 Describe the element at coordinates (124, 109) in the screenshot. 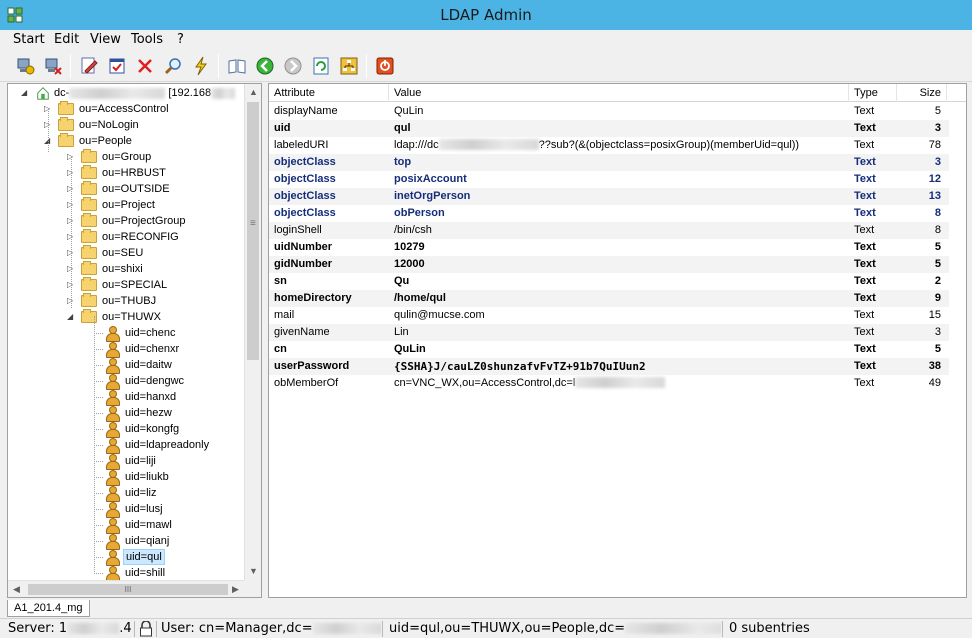

I see `tree-node-label: ou=AccessControl` at that location.